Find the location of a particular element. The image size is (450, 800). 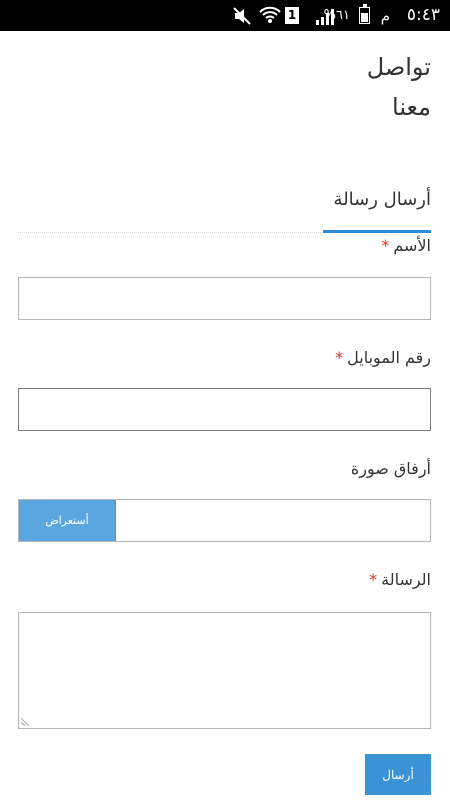

clock: ٥:٤٣ is located at coordinates (423, 15).